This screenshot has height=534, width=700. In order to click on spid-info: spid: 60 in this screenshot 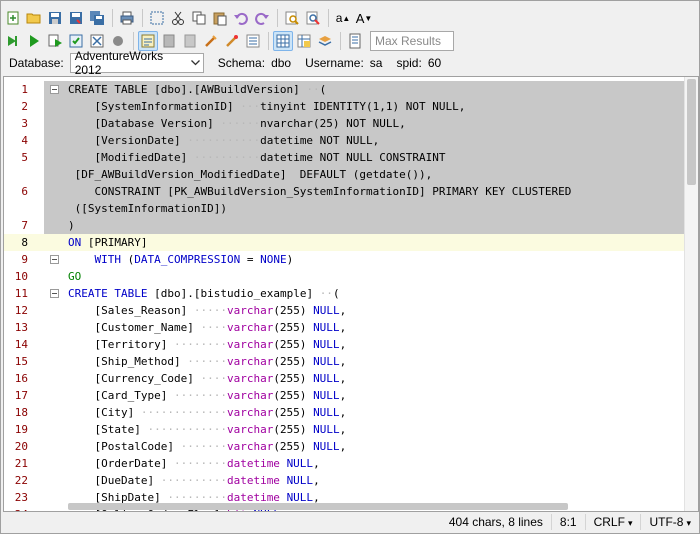, I will do `click(418, 63)`.